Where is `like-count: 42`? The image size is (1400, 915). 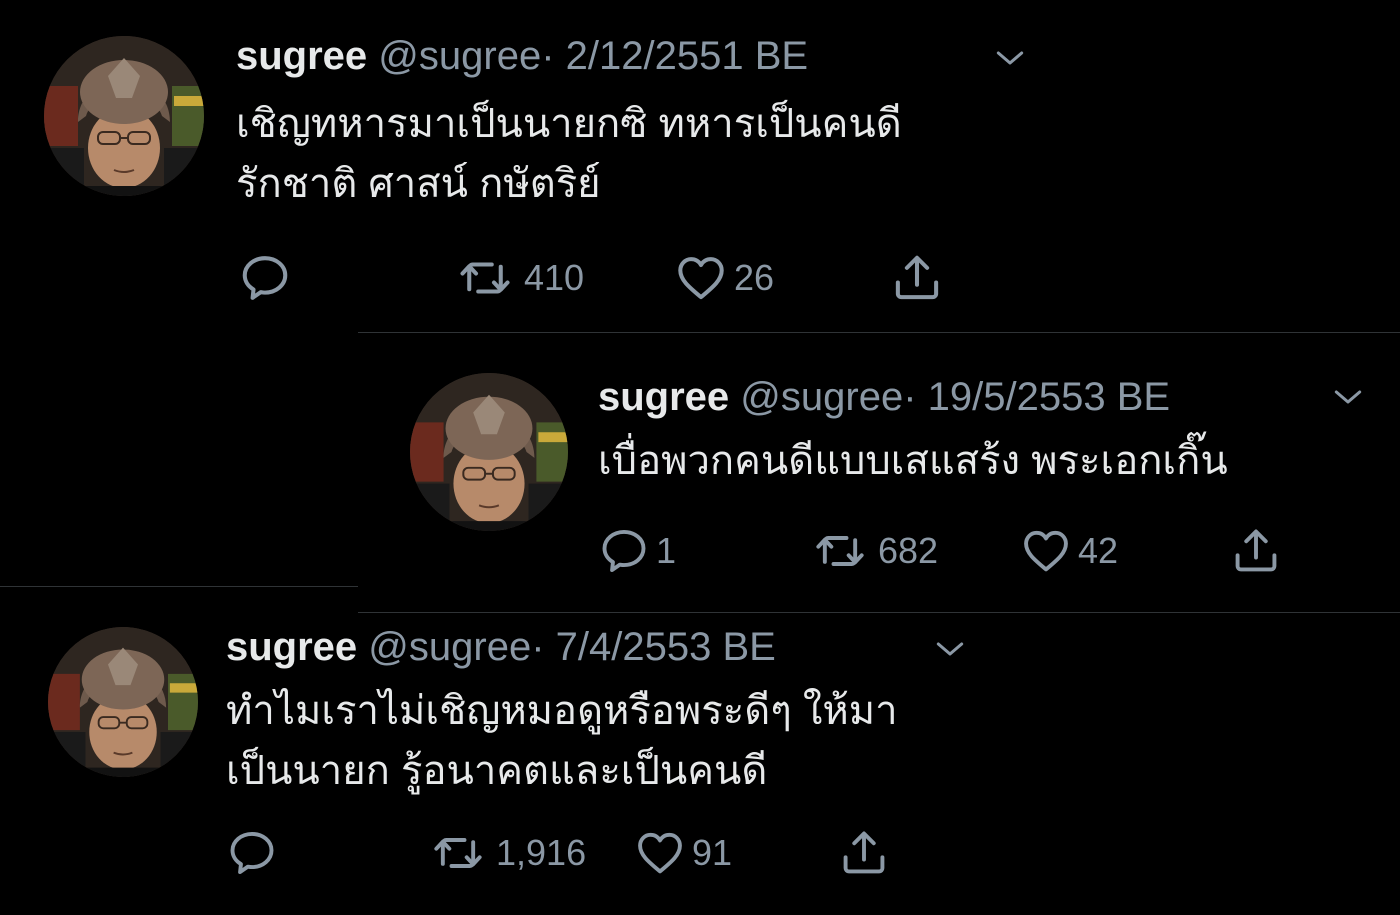 like-count: 42 is located at coordinates (1098, 550).